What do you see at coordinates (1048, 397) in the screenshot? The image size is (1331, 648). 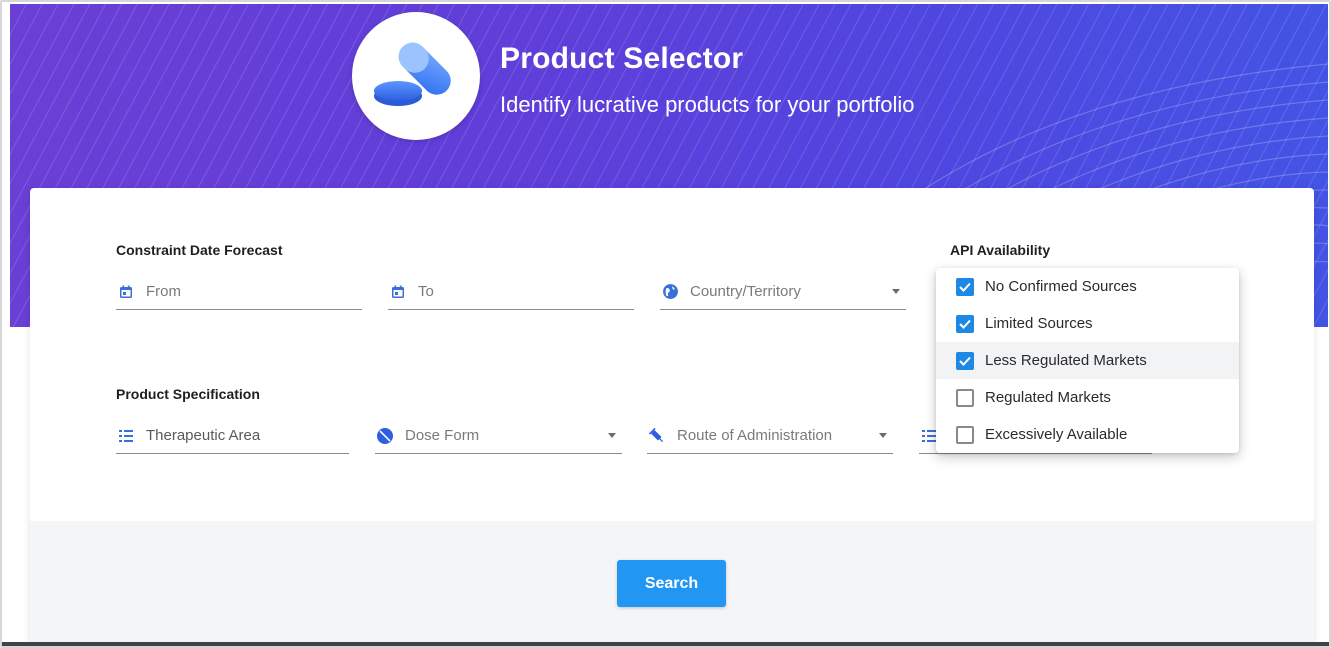 I see `api-option-label: Regulated Markets` at bounding box center [1048, 397].